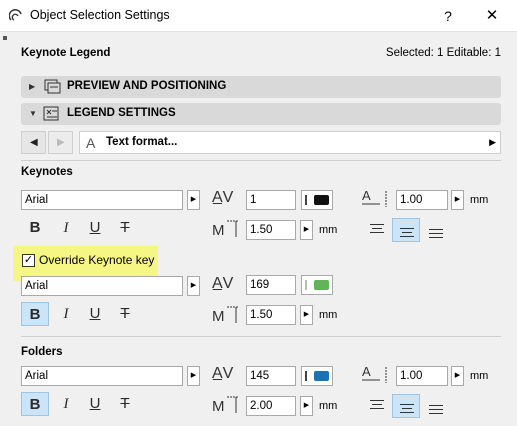 This screenshot has height=426, width=517. What do you see at coordinates (147, 86) in the screenshot?
I see `section-label: PREVIEW AND POSITIONING` at bounding box center [147, 86].